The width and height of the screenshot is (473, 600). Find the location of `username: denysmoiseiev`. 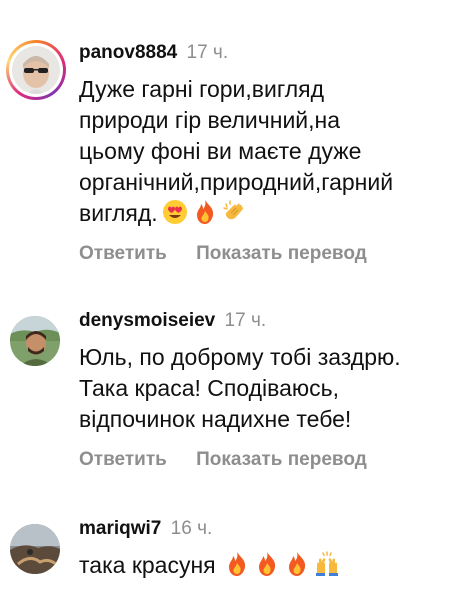

username: denysmoiseiev is located at coordinates (147, 320).